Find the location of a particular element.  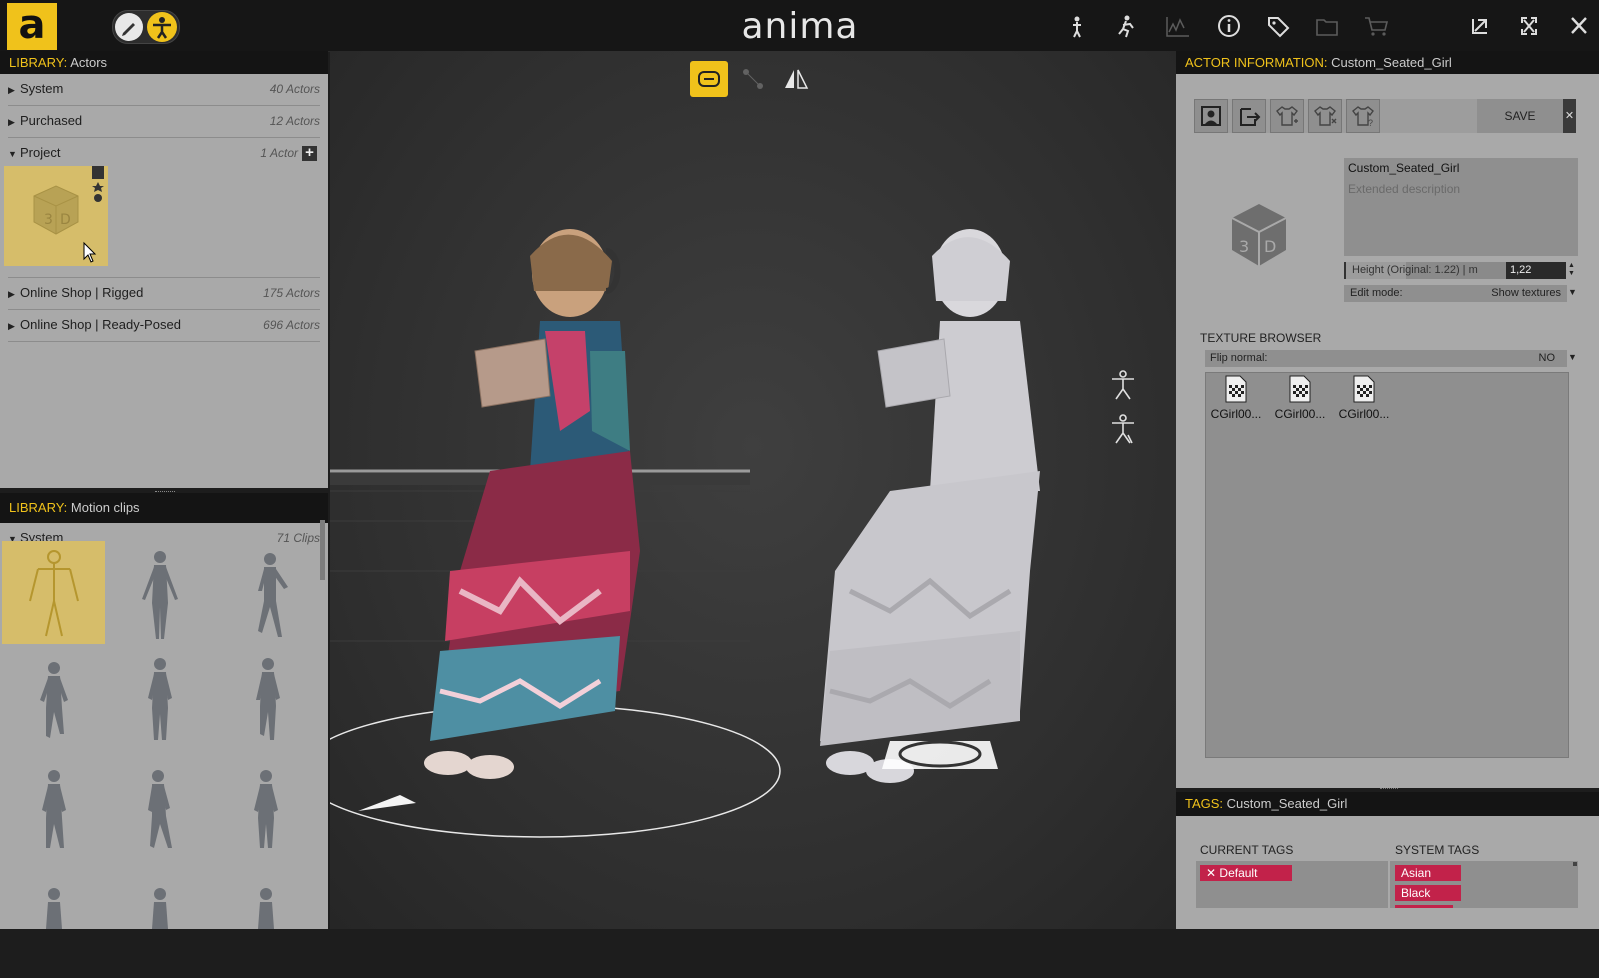

actor-3d-icon: 3D is located at coordinates (1259, 235).